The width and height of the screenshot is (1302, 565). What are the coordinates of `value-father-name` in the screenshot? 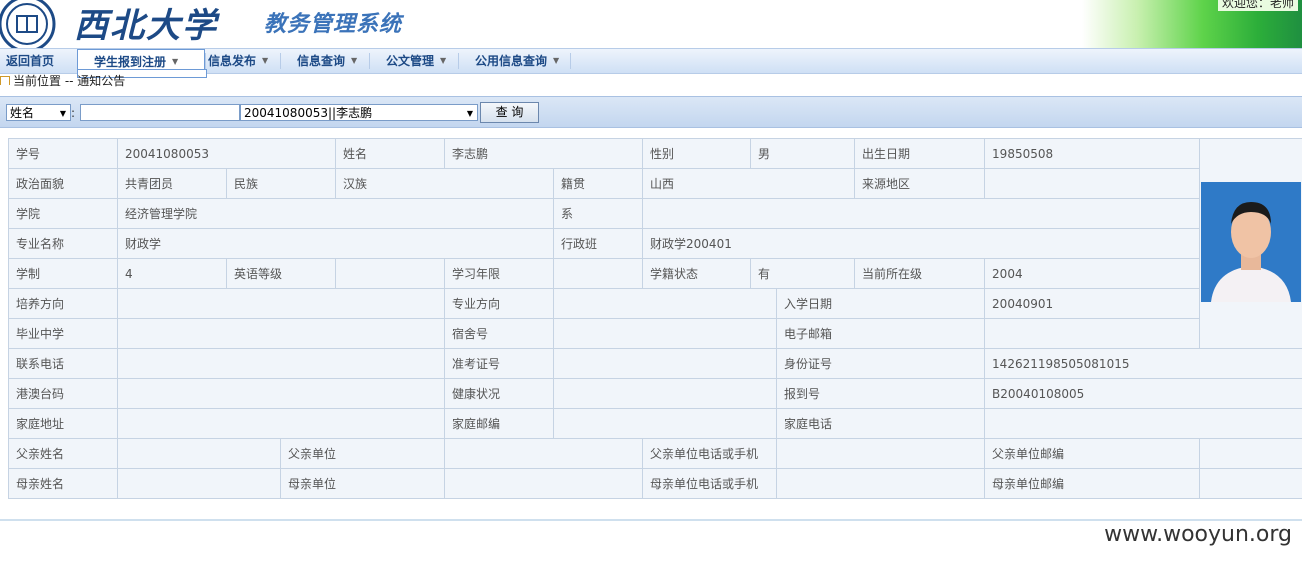 It's located at (199, 453).